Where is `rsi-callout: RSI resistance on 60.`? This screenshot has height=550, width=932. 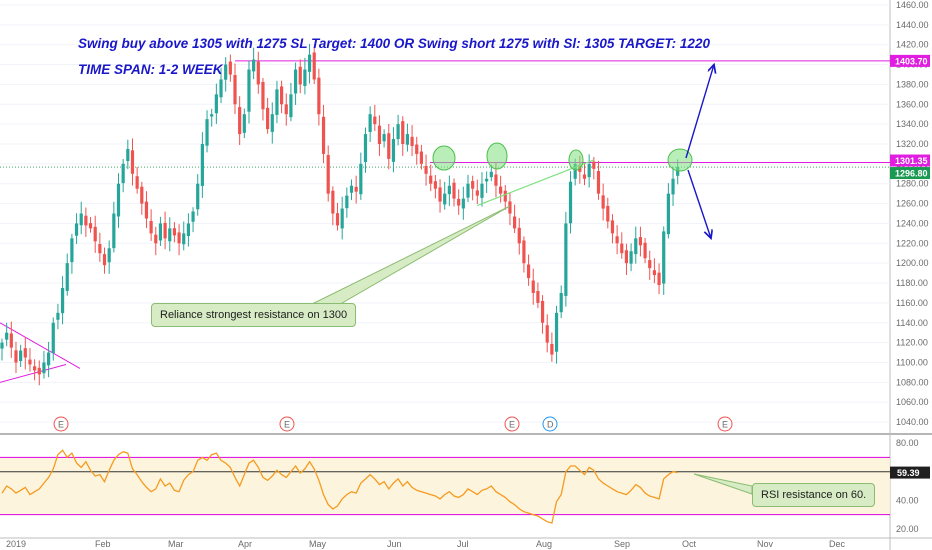 rsi-callout: RSI resistance on 60. is located at coordinates (814, 495).